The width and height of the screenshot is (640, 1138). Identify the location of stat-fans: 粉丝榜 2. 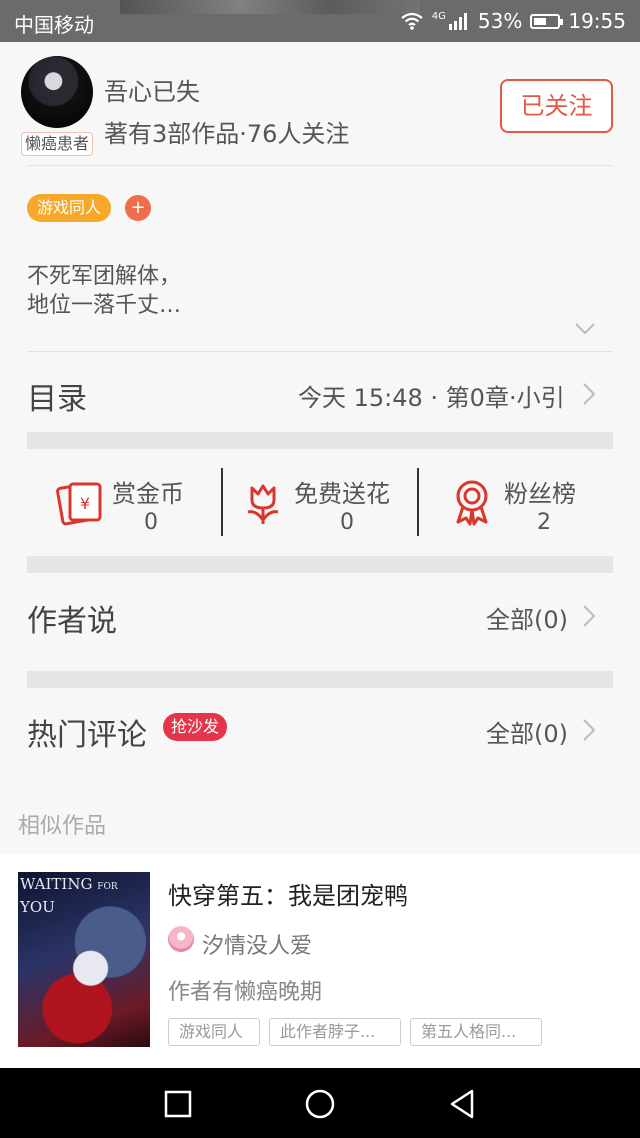
(522, 503).